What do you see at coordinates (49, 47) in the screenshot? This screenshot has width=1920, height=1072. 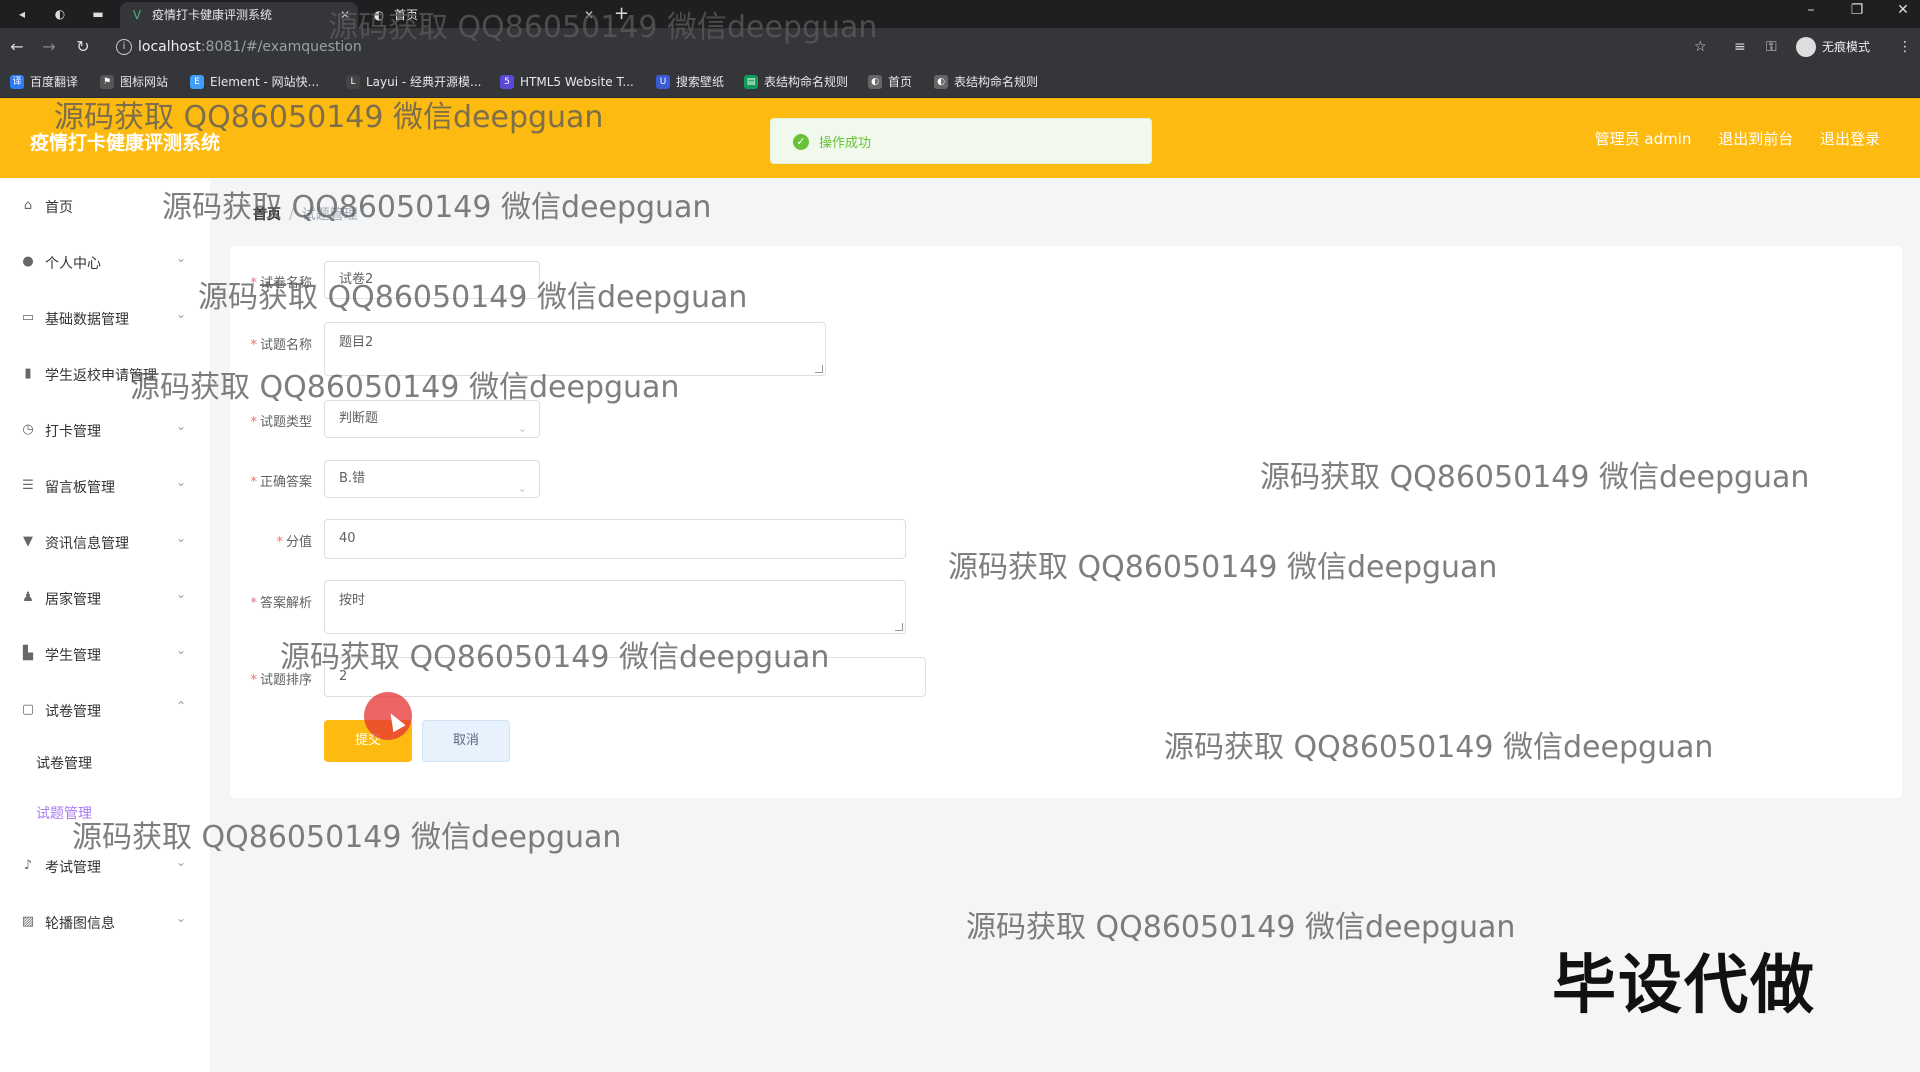 I see `forward-icon: →` at bounding box center [49, 47].